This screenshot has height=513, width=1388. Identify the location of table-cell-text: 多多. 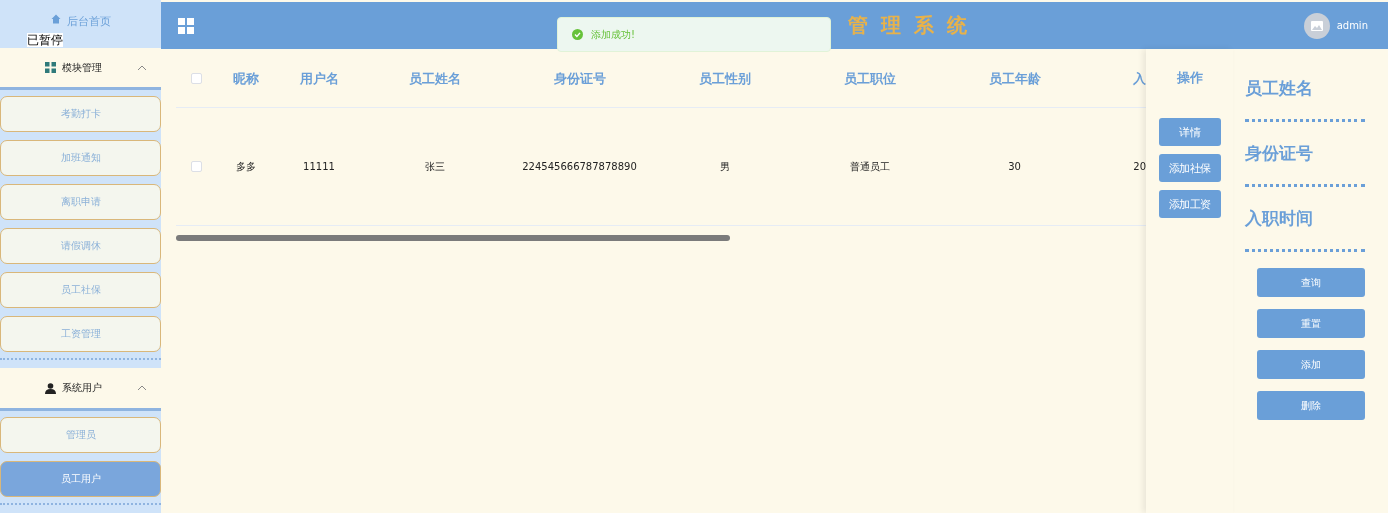
(246, 166).